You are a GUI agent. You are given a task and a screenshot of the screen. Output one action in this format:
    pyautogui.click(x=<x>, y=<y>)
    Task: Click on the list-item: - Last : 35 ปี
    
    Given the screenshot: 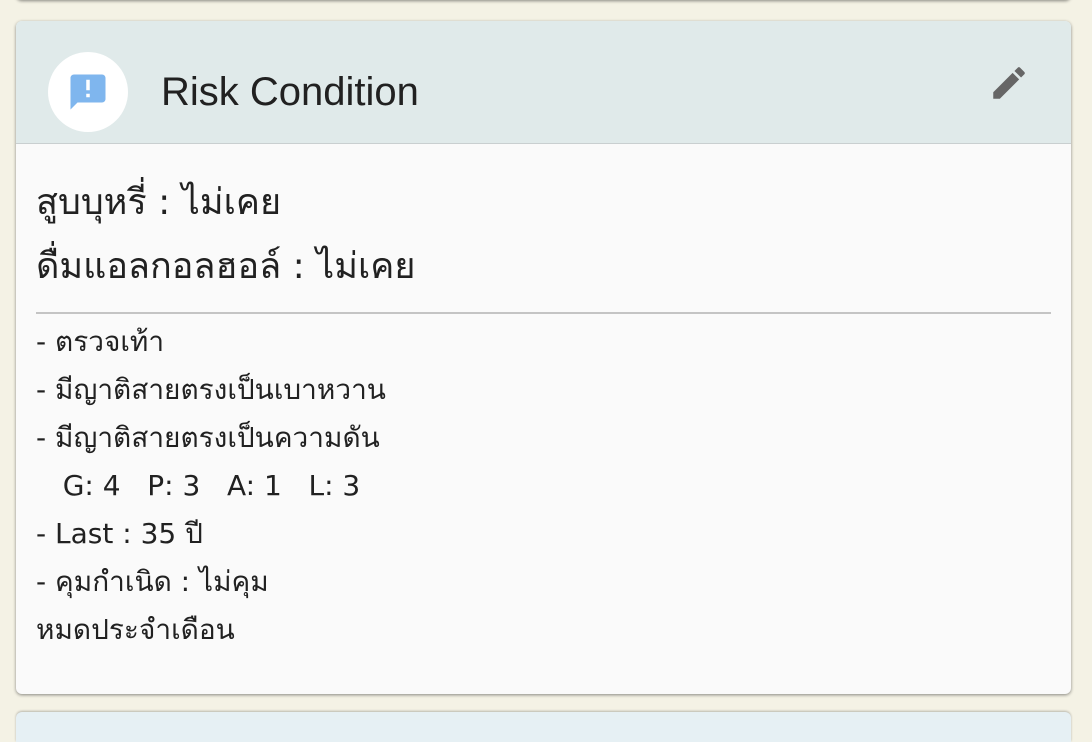 What is the action you would take?
    pyautogui.click(x=119, y=533)
    